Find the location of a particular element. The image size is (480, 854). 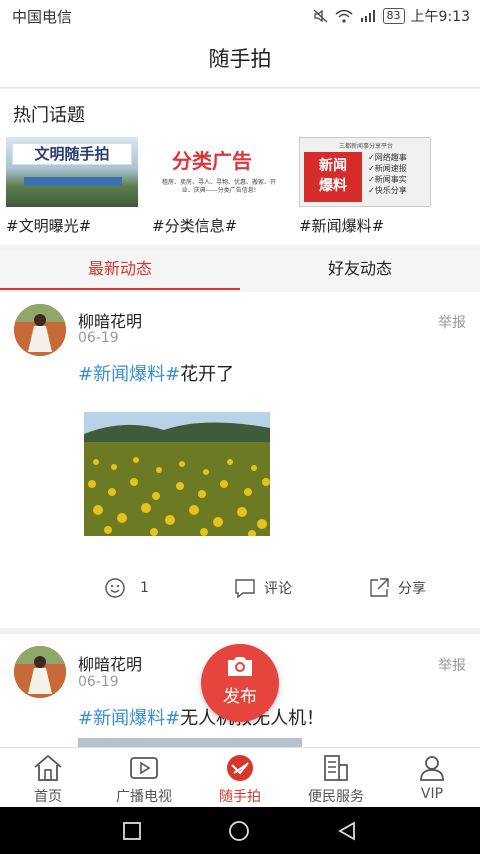

nav-vip: VIP is located at coordinates (432, 778).